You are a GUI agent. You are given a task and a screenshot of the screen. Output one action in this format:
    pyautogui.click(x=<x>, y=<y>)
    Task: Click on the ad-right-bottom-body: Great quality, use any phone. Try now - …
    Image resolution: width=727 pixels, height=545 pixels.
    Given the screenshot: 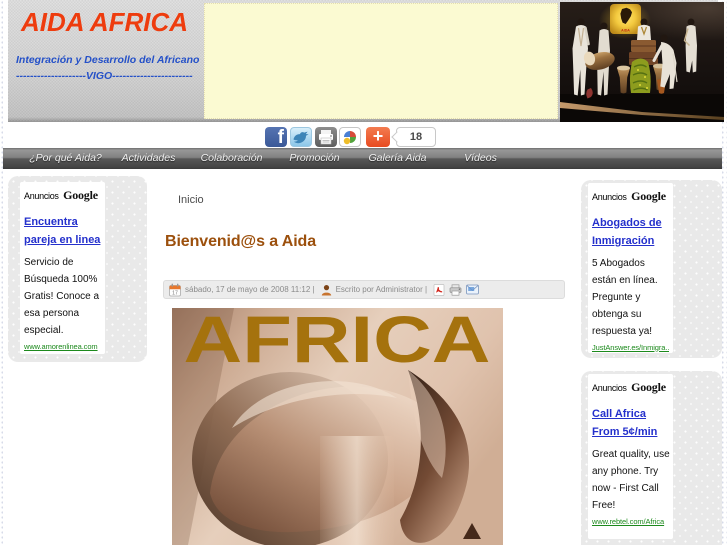 What is the action you would take?
    pyautogui.click(x=631, y=479)
    